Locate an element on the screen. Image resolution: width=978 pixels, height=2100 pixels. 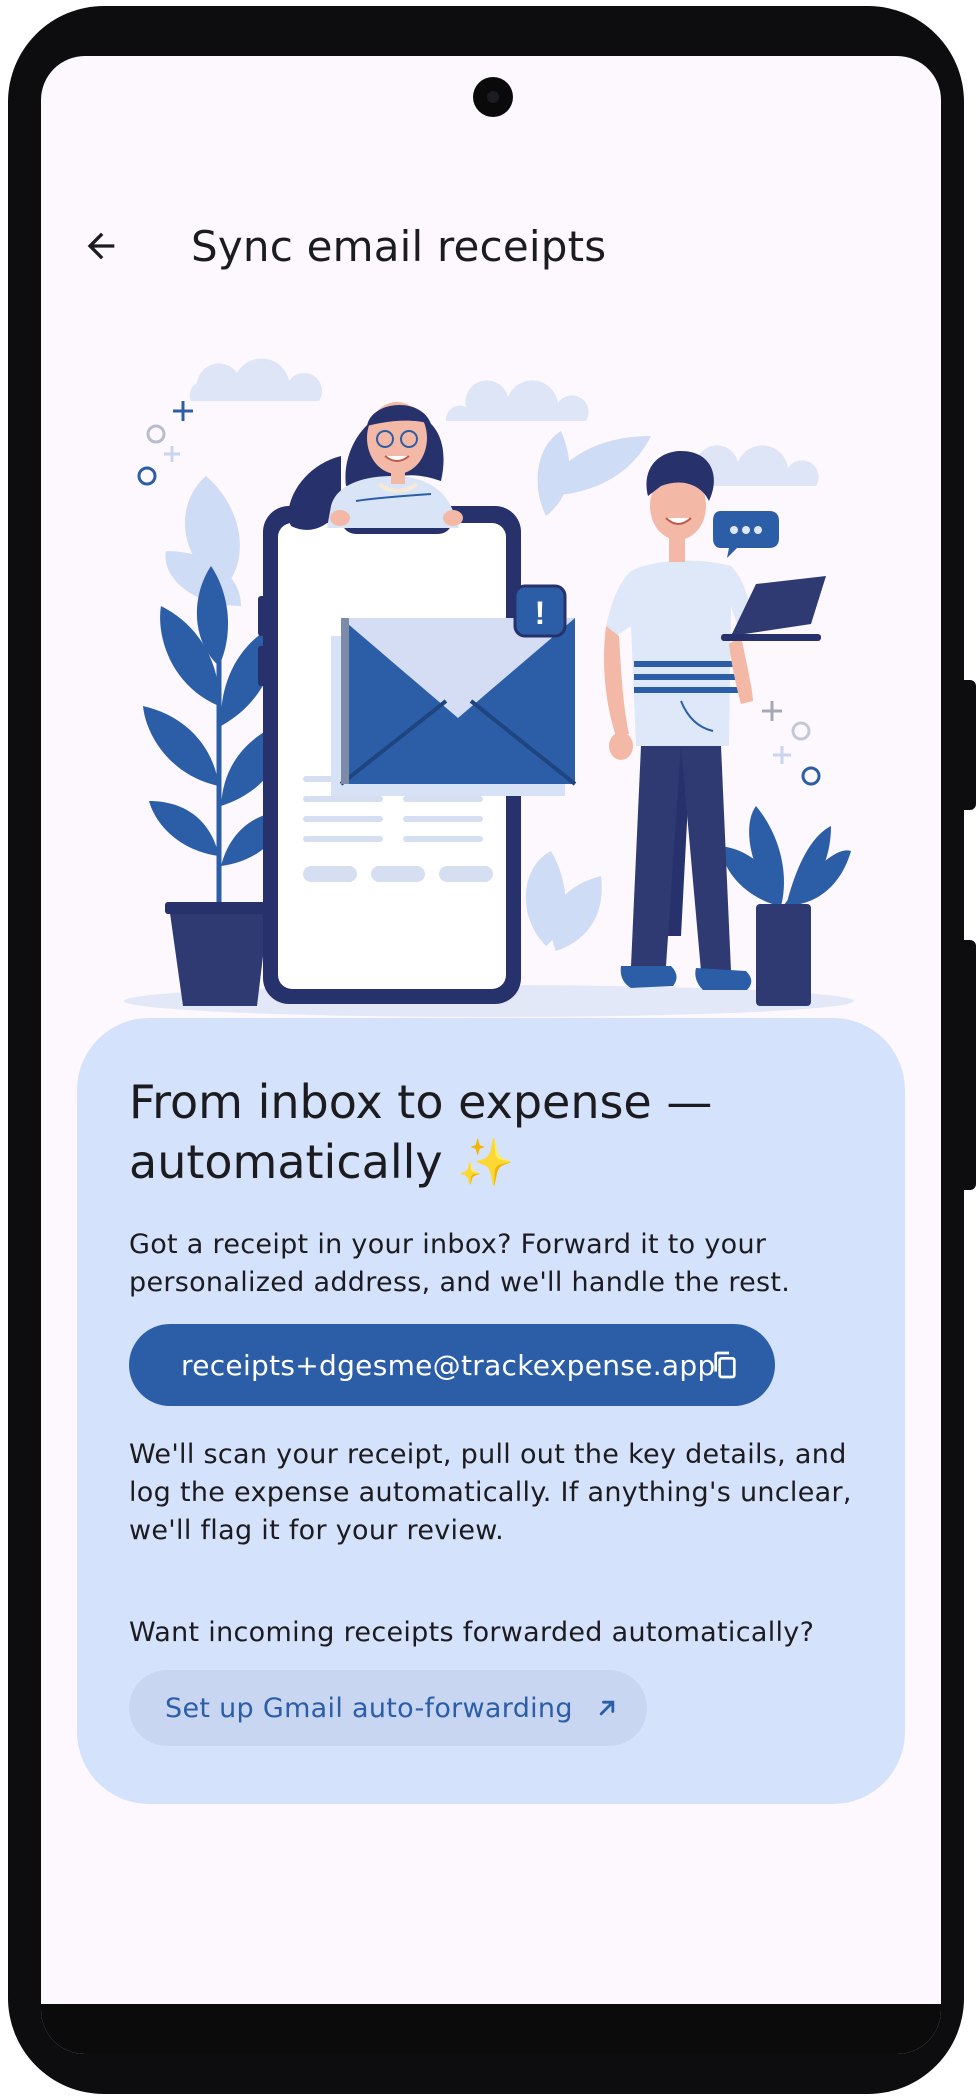
notification-badge: ! is located at coordinates (540, 611).